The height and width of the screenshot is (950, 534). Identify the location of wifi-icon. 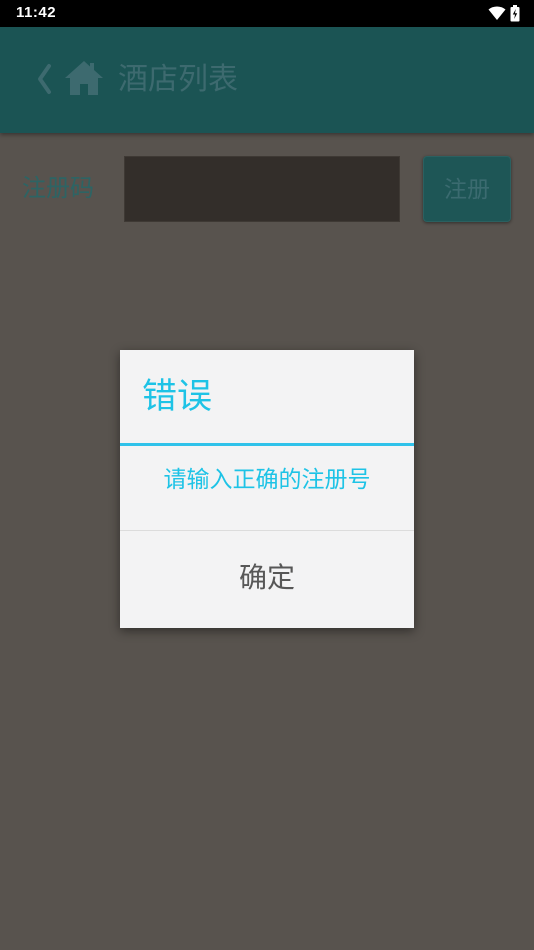
(497, 13).